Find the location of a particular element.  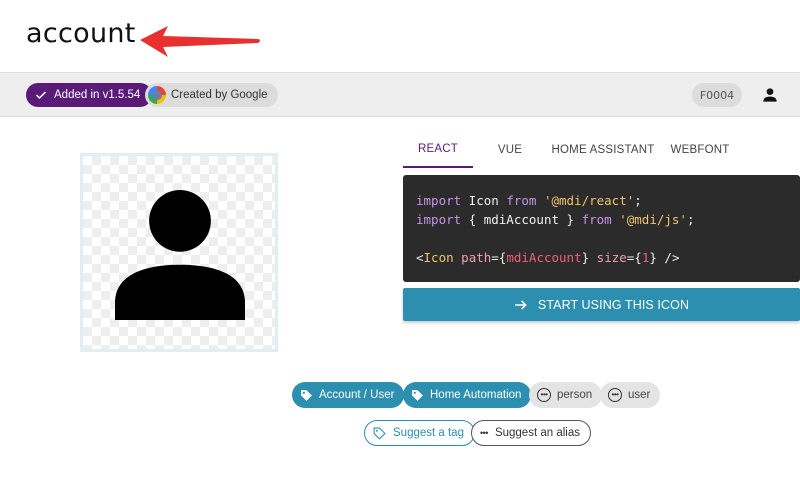

suggest-tag-label: Suggest a tag is located at coordinates (428, 433).